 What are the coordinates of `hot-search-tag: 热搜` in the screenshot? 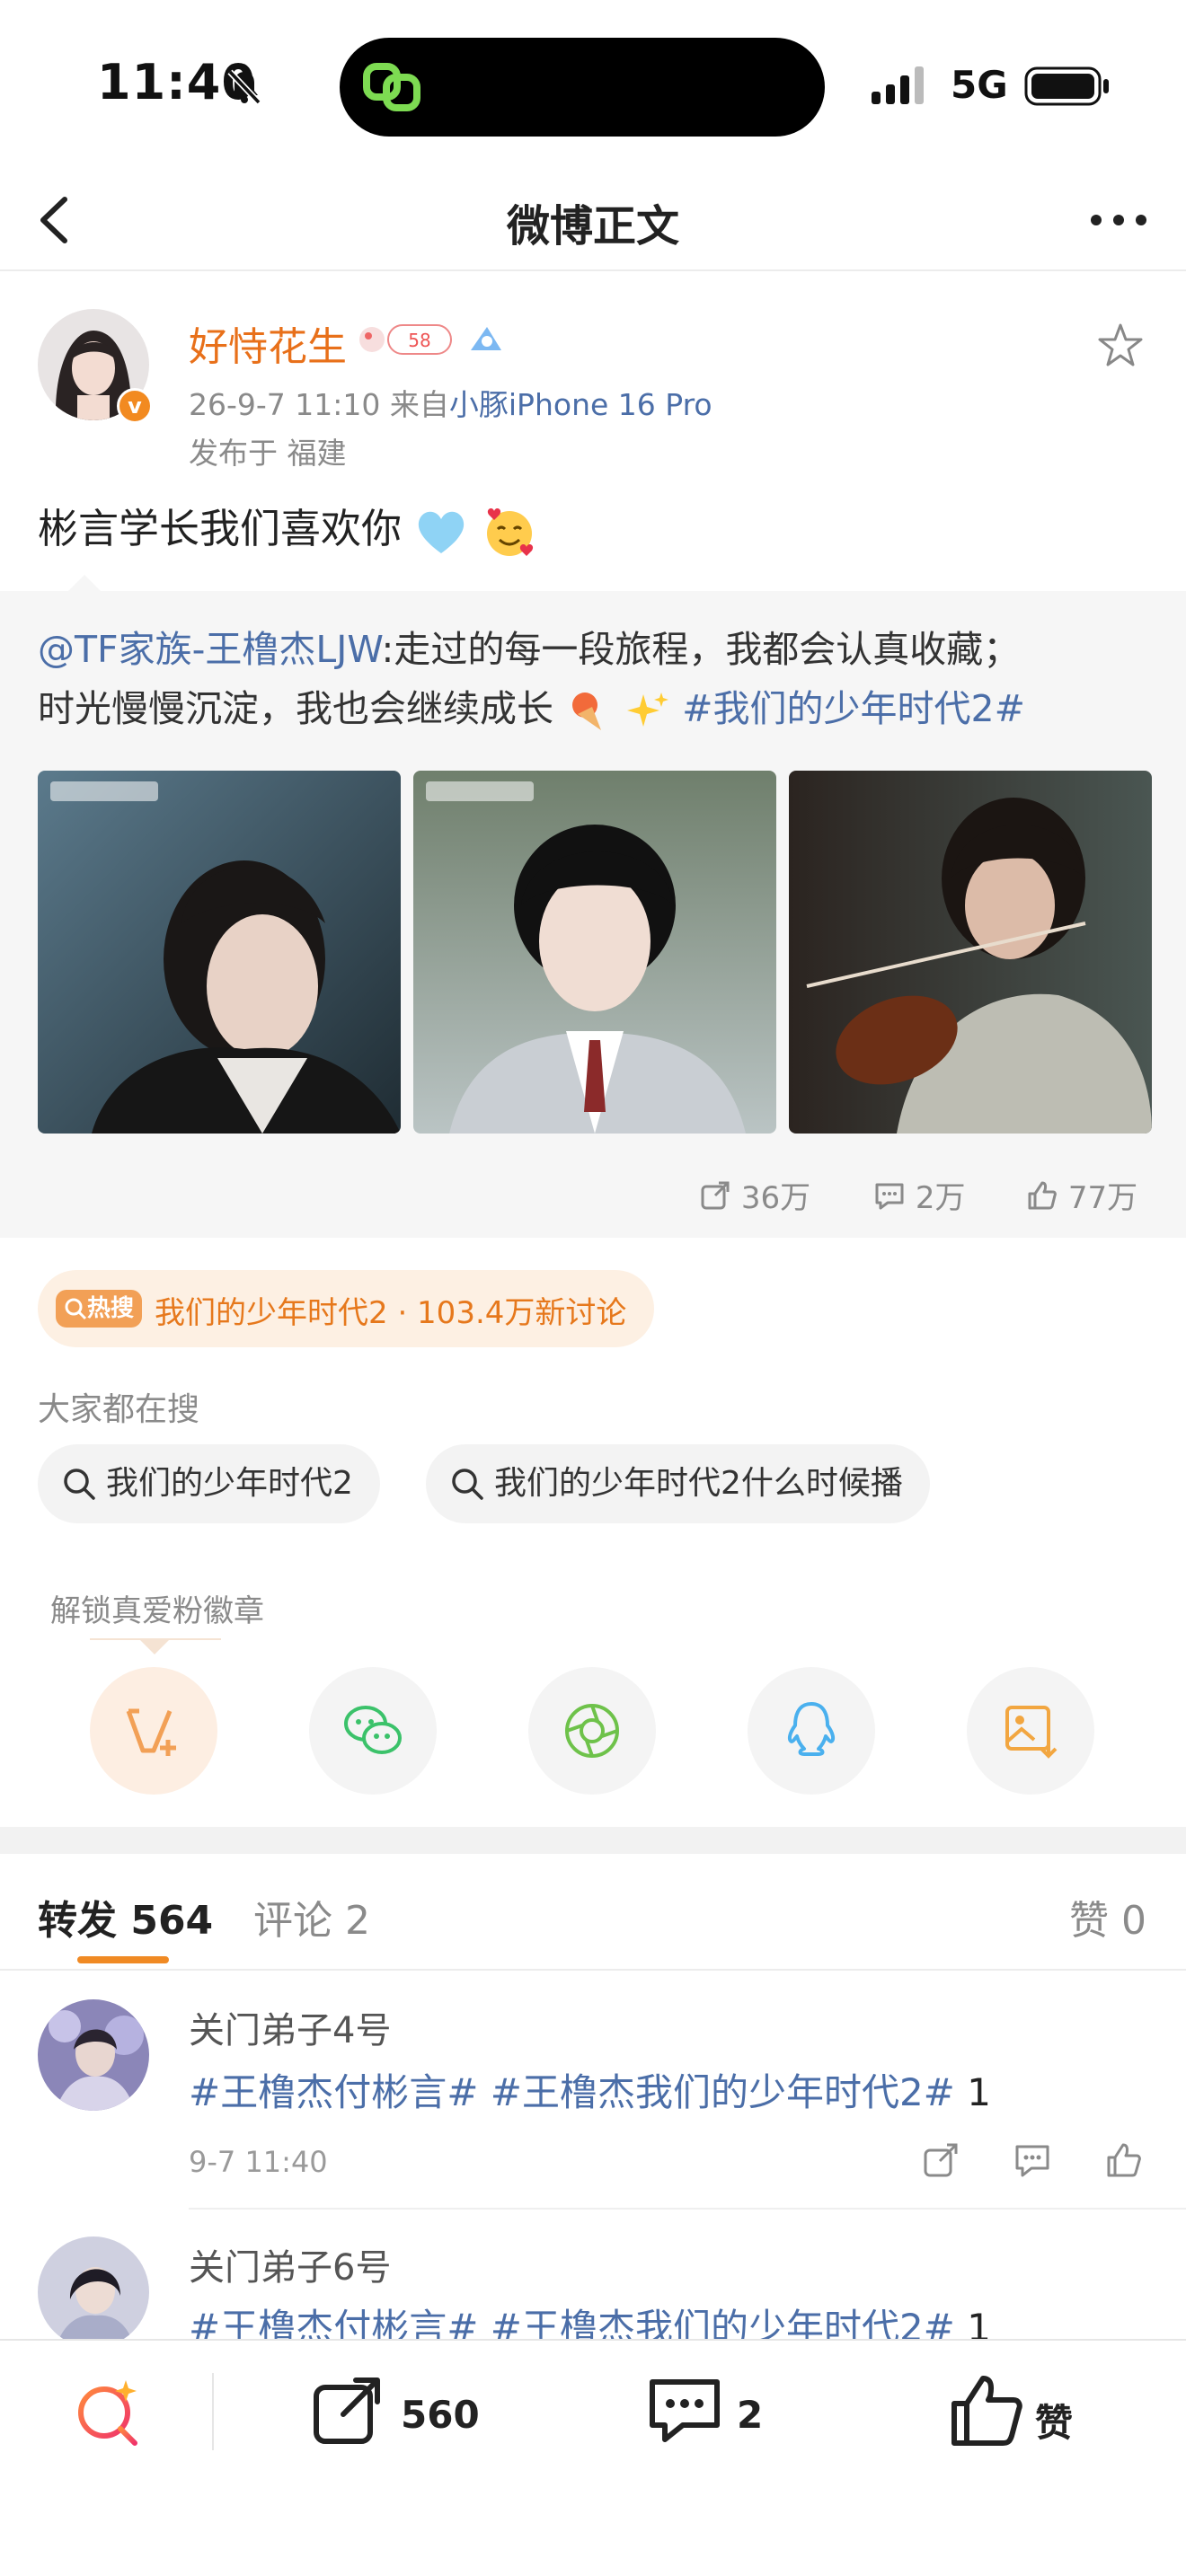 It's located at (99, 1309).